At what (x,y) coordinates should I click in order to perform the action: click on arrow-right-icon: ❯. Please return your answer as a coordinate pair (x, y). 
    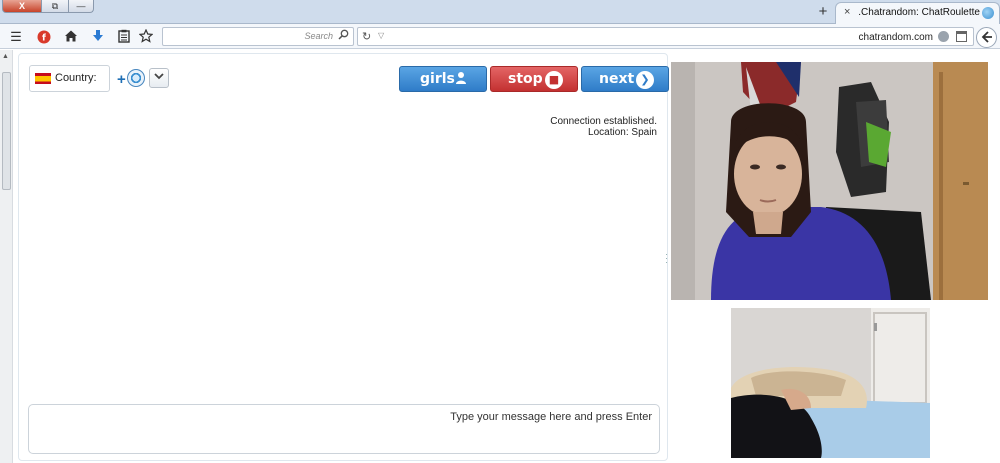
    Looking at the image, I should click on (645, 80).